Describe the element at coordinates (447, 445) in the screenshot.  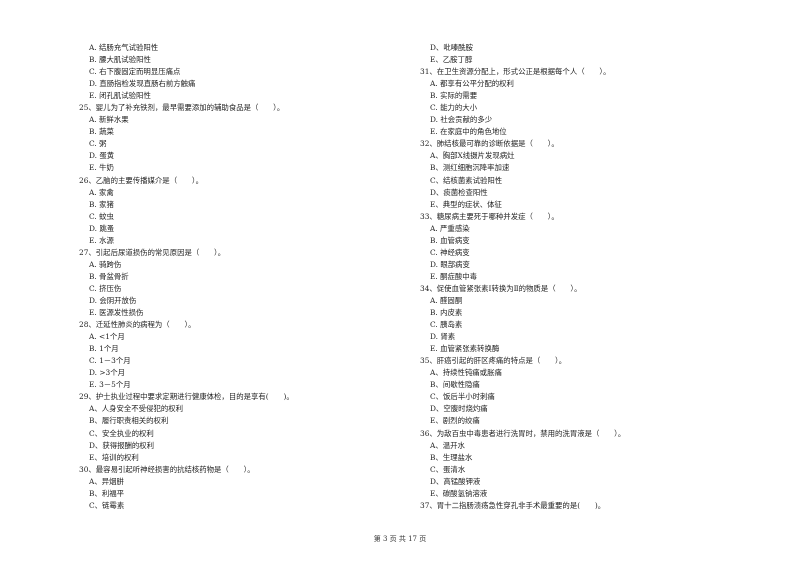
I see `answer-option: A、温开水` at that location.